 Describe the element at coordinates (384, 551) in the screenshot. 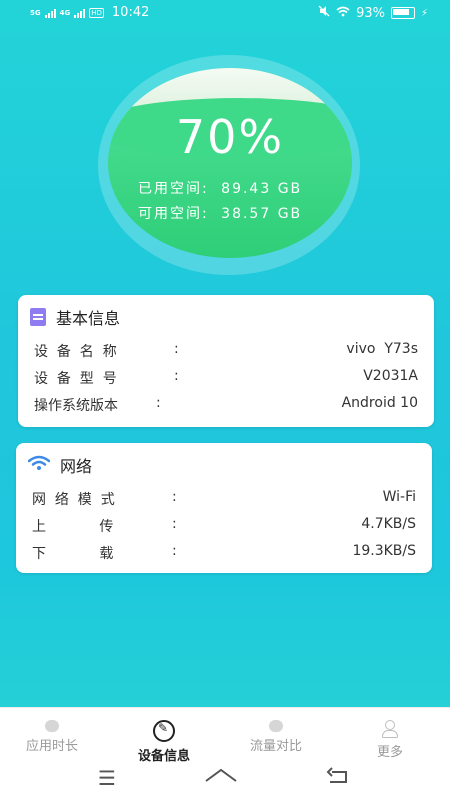

I see `net-value: 19.3KB/S` at that location.